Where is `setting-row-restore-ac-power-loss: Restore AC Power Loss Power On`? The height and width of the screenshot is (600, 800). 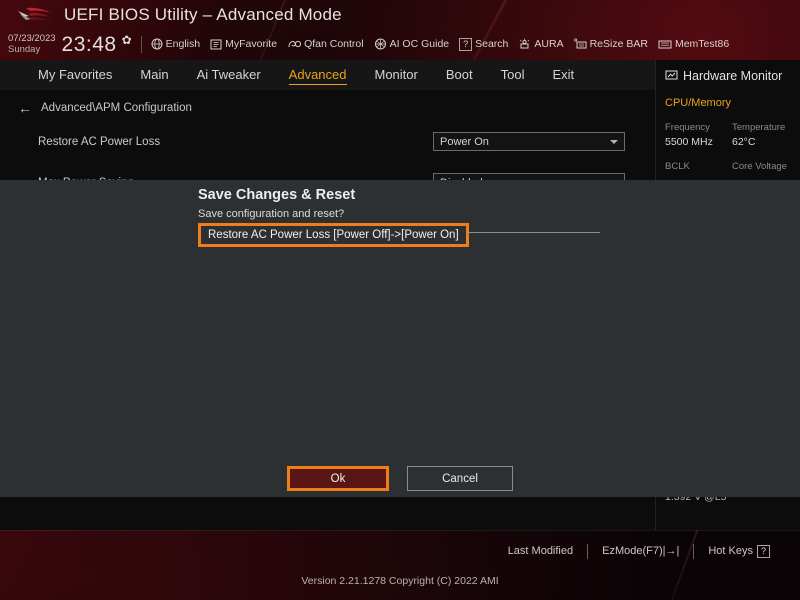
setting-row-restore-ac-power-loss: Restore AC Power Loss Power On is located at coordinates (327, 141).